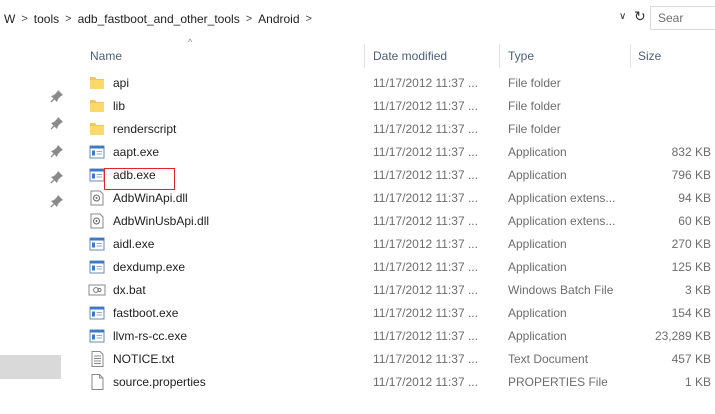 The image size is (715, 414). I want to click on file-row: api 11/17/2012 11:37 ... File folder, so click(398, 83).